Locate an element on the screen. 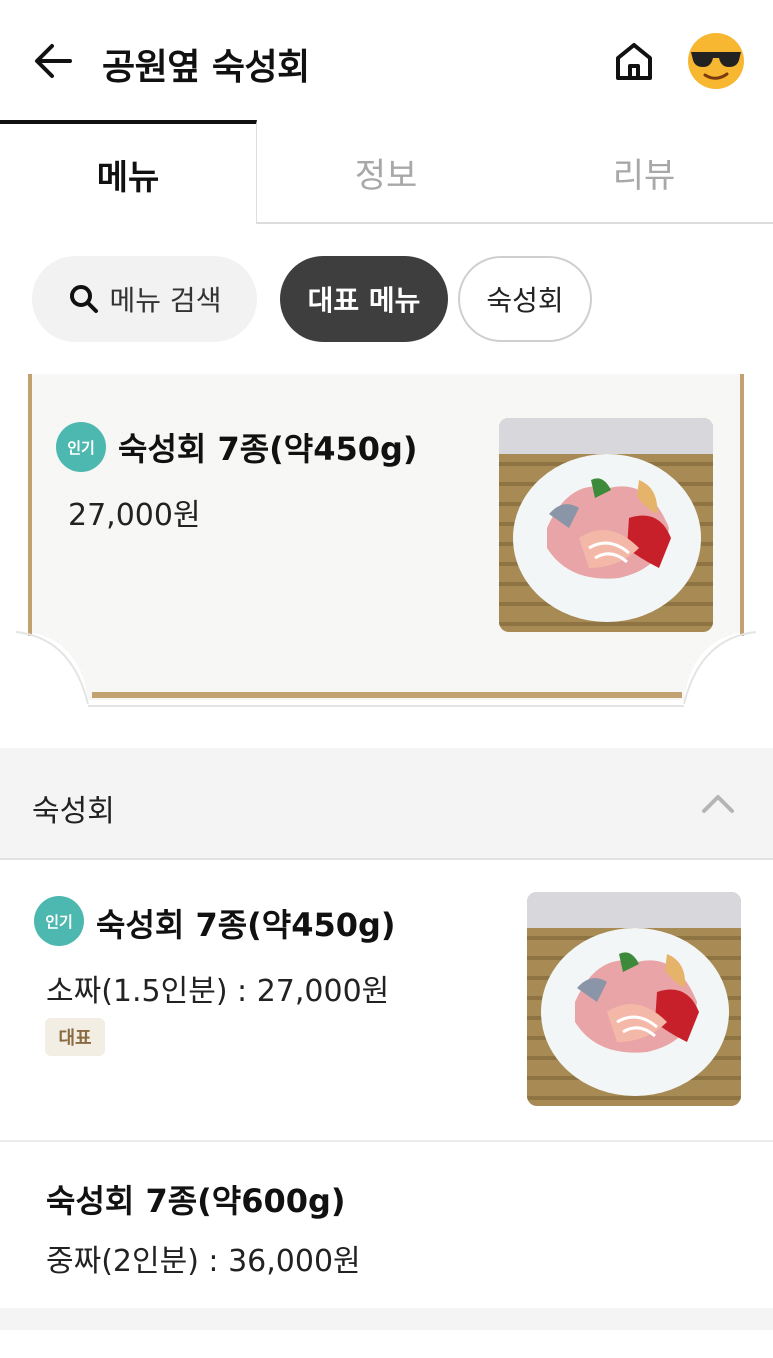  featured-menu-photo is located at coordinates (606, 525).